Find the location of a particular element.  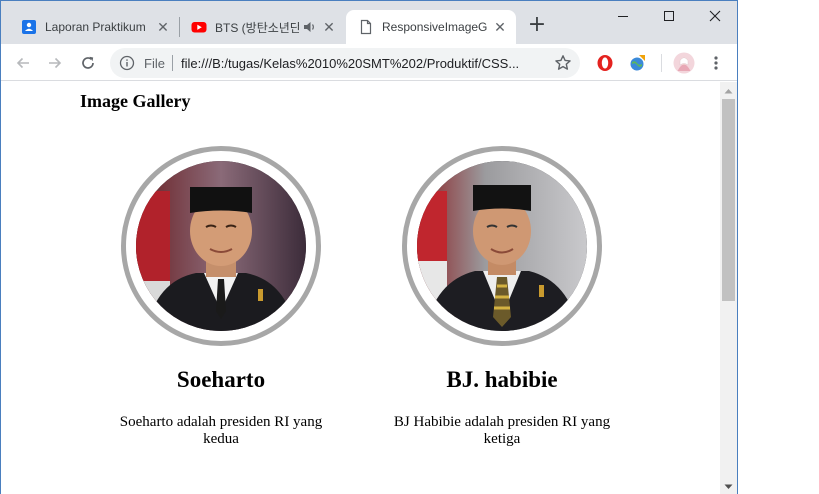

arrow-right-icon is located at coordinates (55, 63).